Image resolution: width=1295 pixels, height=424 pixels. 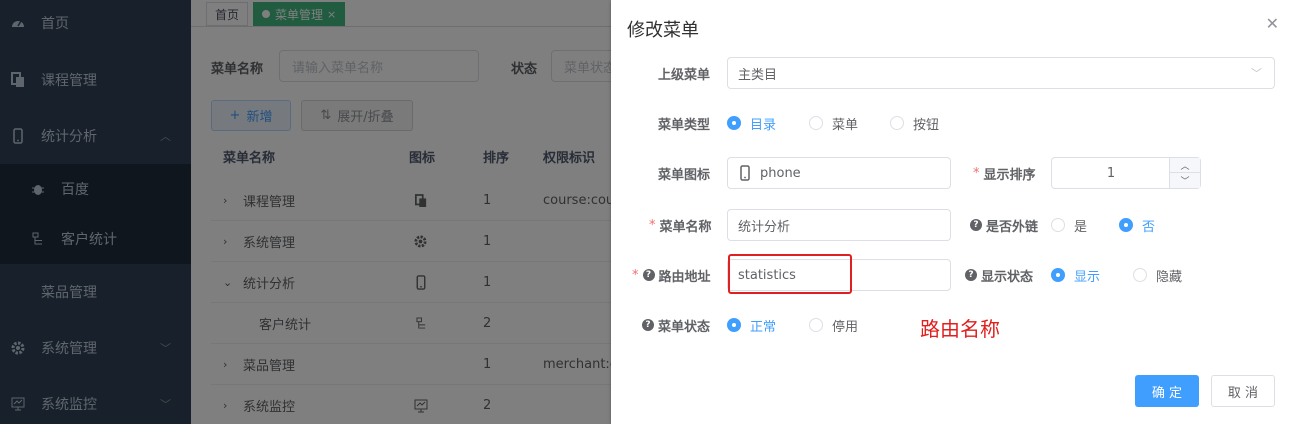 I want to click on radio-label: 正常, so click(x=763, y=327).